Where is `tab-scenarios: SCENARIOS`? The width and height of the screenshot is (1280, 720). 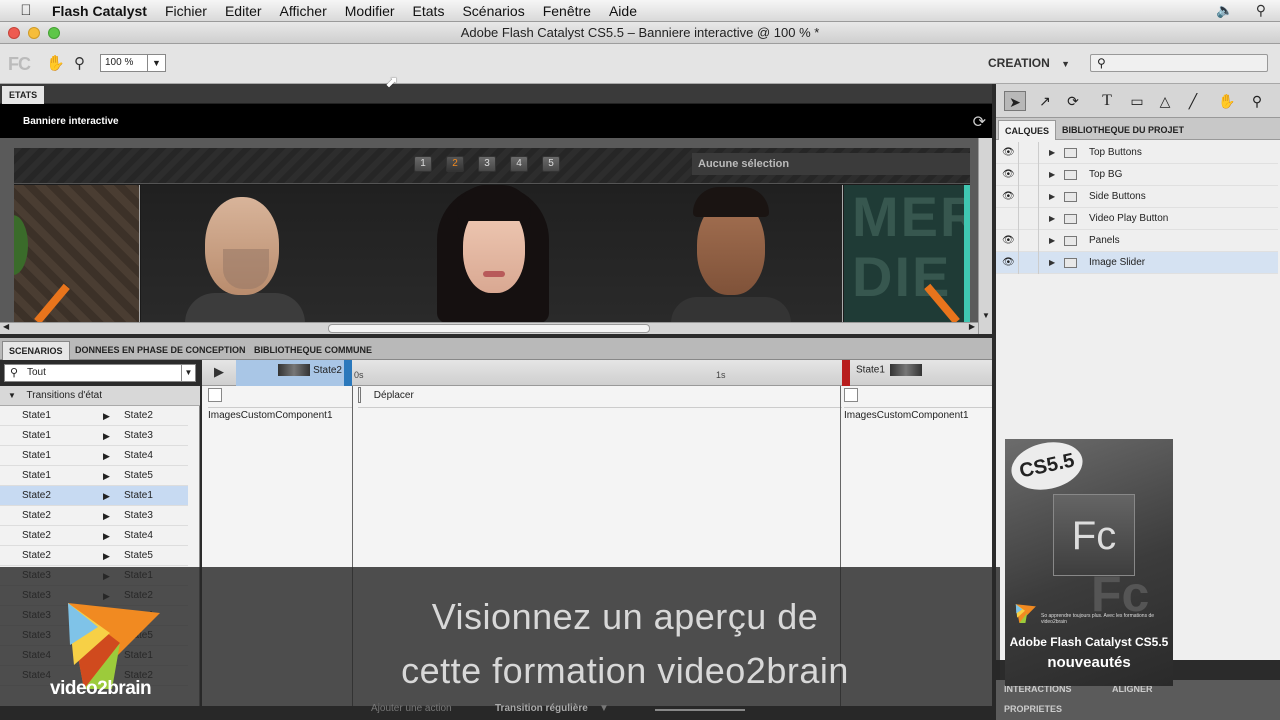
tab-scenarios: SCENARIOS is located at coordinates (36, 350).